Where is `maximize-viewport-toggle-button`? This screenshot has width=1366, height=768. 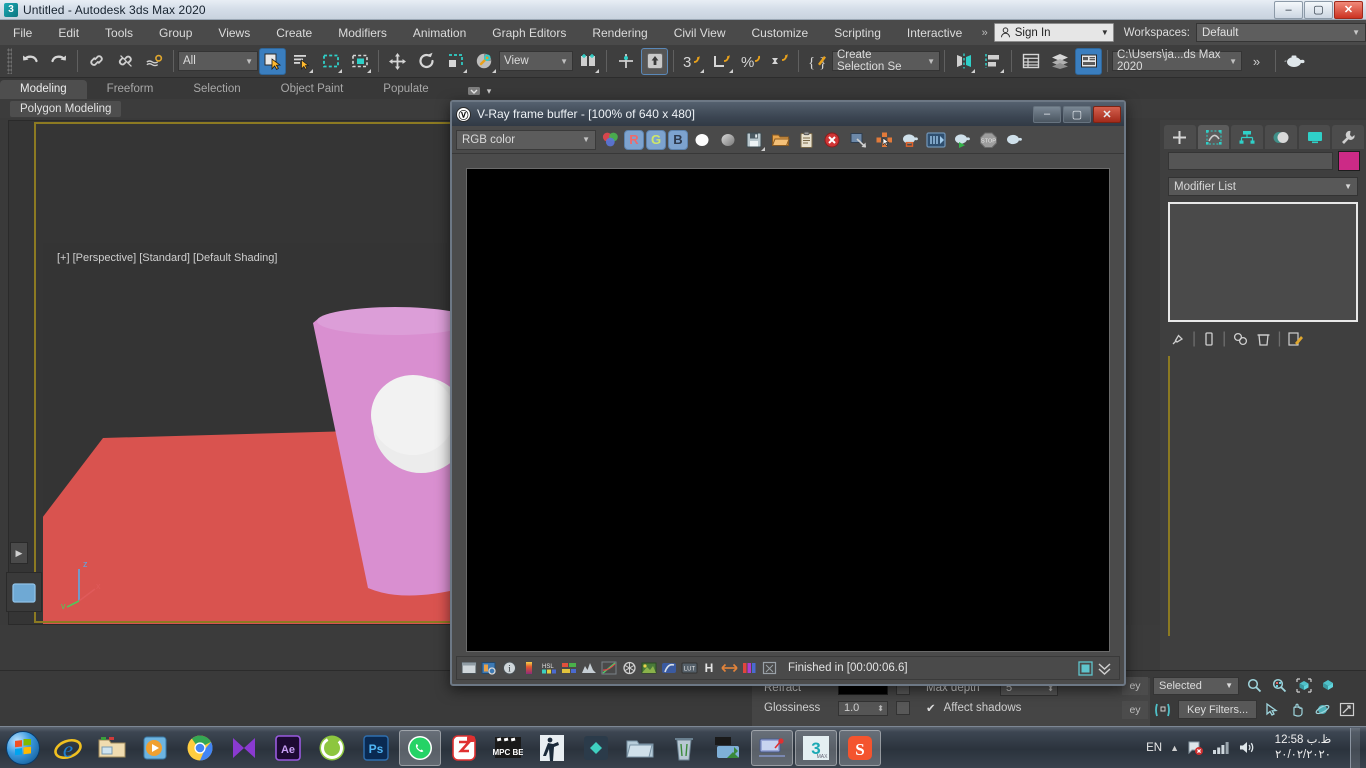 maximize-viewport-toggle-button is located at coordinates (1347, 709).